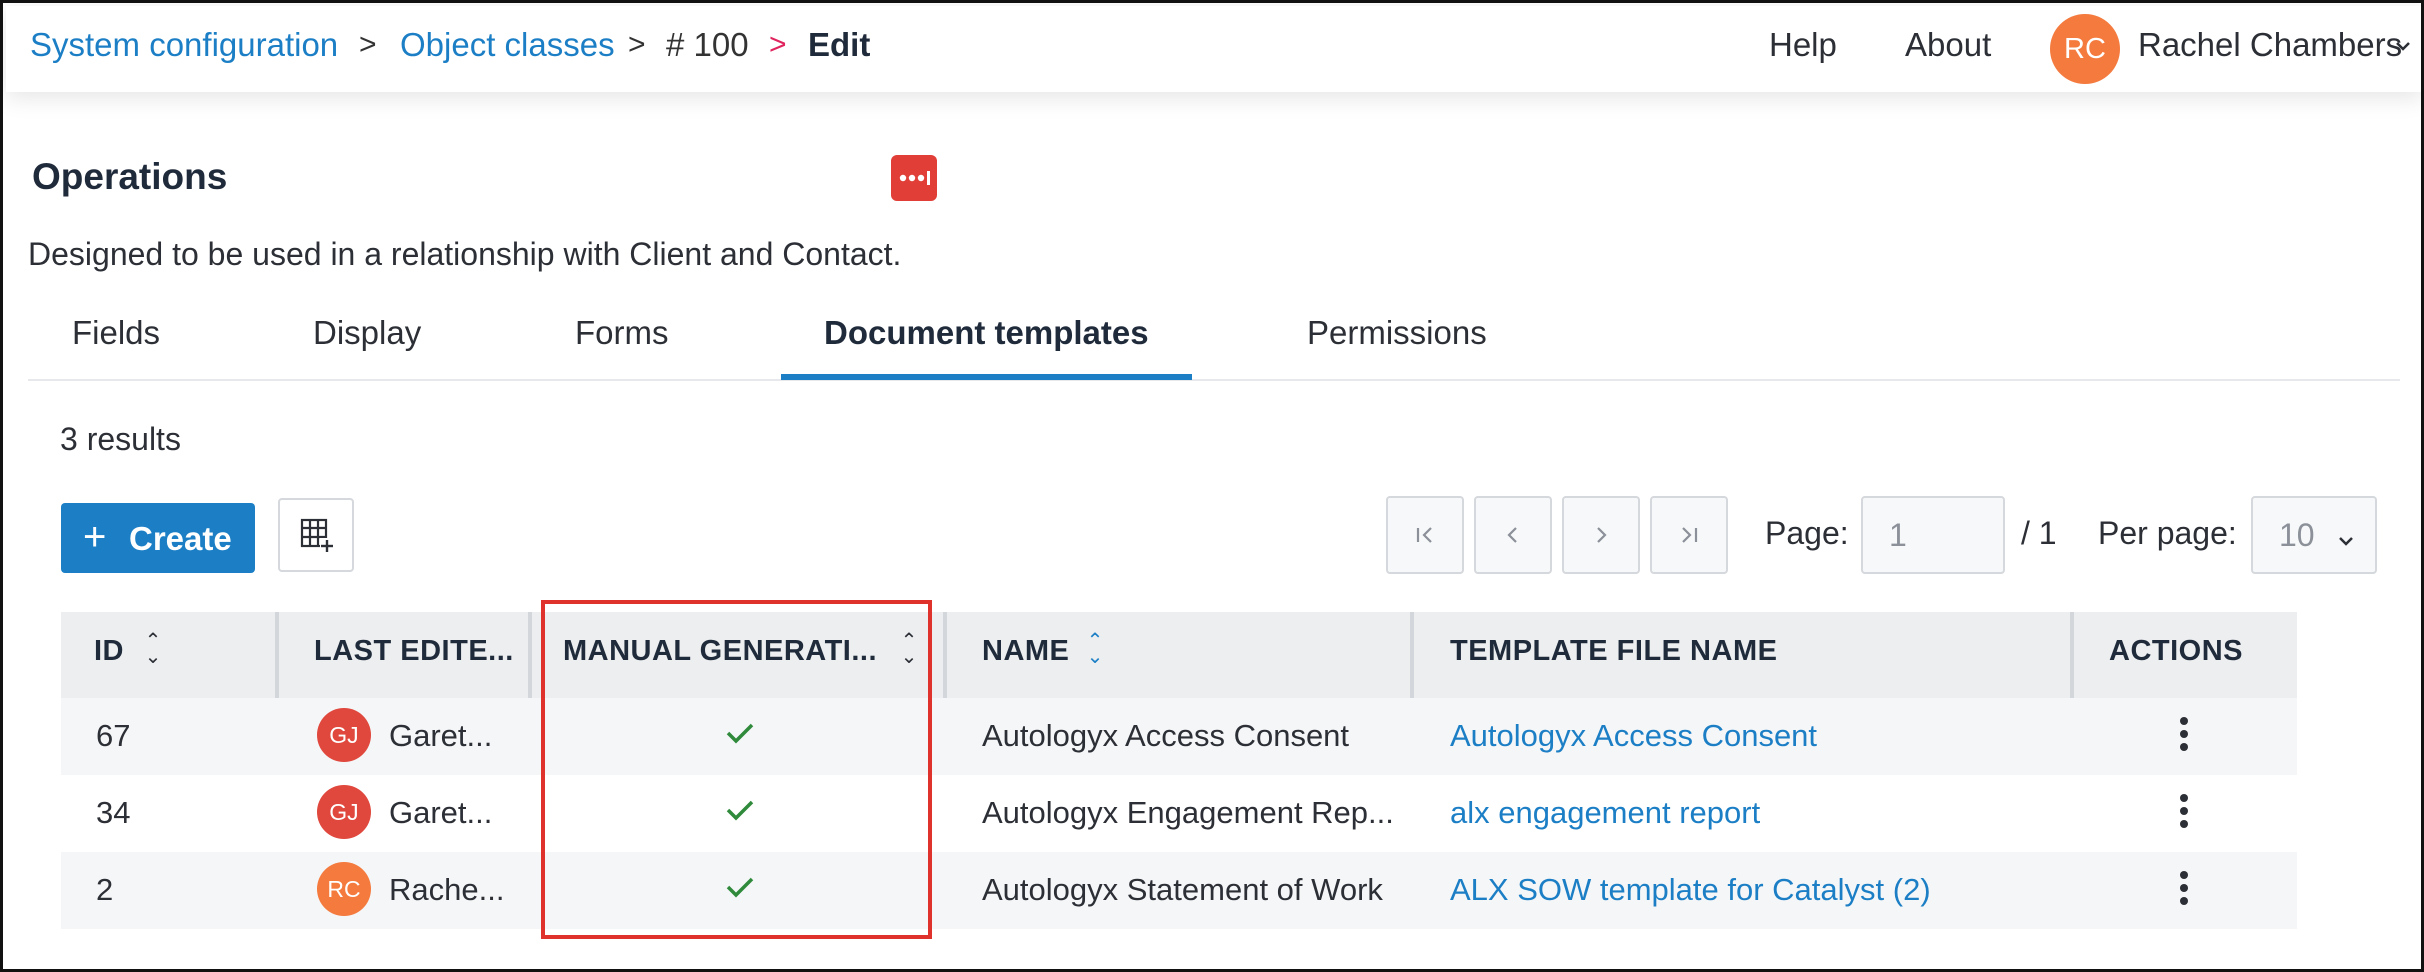  Describe the element at coordinates (2167, 533) in the screenshot. I see `per-page-label: Per page:` at that location.